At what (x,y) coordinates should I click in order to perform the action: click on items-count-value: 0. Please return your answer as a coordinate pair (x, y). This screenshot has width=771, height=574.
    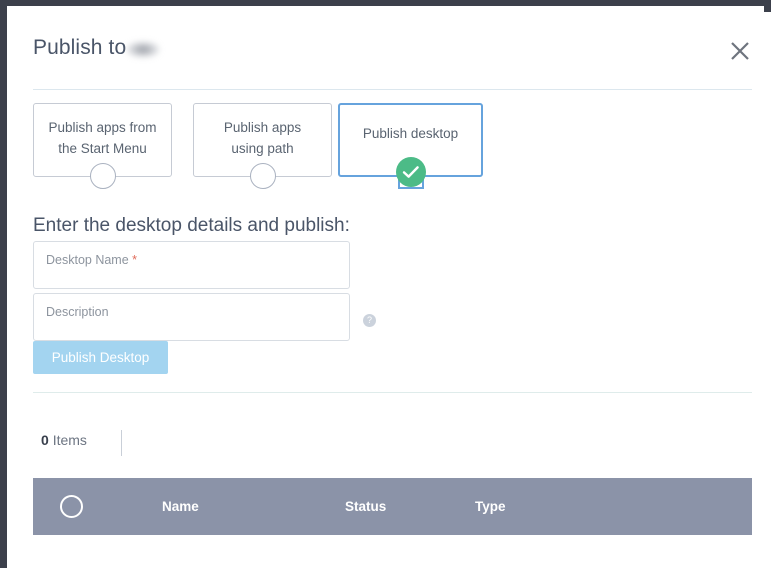
    Looking at the image, I should click on (45, 440).